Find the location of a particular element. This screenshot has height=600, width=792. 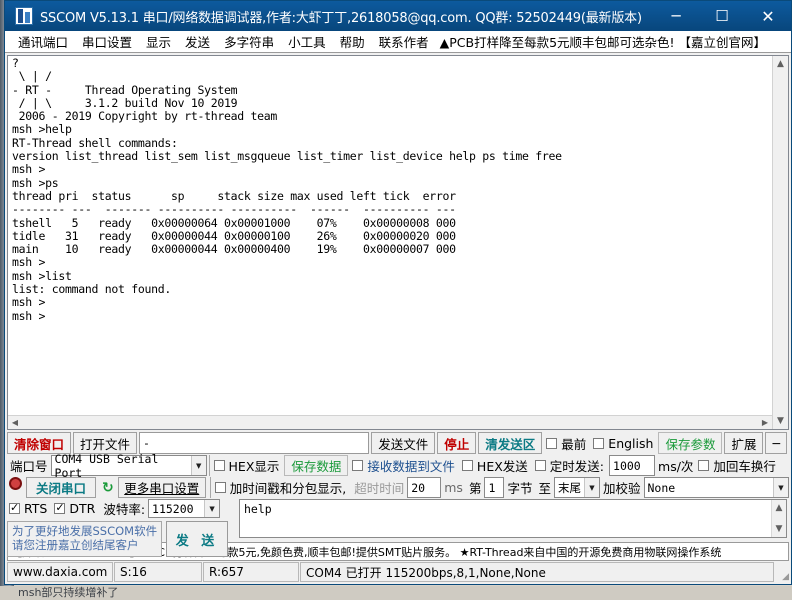

recv-to-file-checkbox: 接收数据到文件 is located at coordinates (405, 465).